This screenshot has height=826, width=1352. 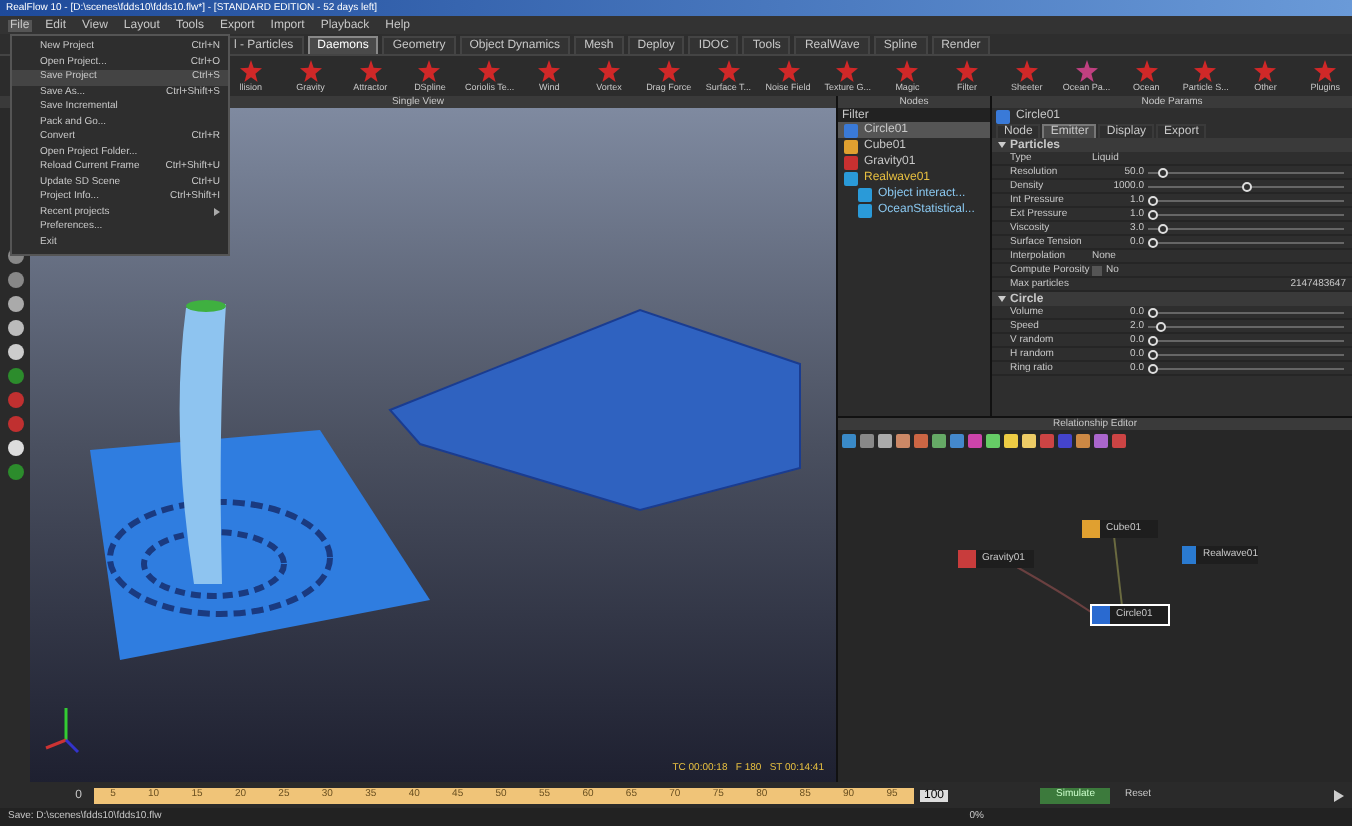 I want to click on checkbox, so click(x=1097, y=270).